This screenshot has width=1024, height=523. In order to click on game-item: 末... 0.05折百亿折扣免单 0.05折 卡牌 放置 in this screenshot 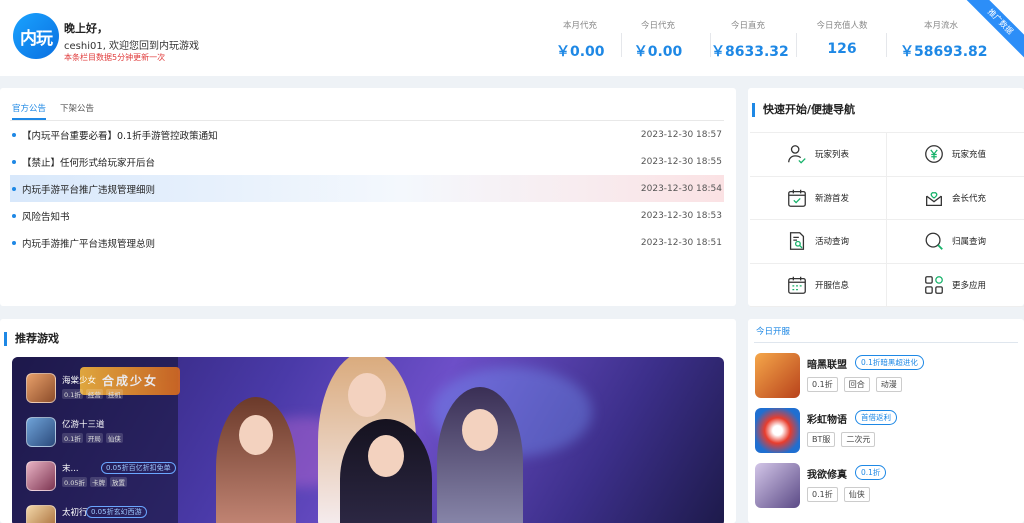, I will do `click(101, 480)`.